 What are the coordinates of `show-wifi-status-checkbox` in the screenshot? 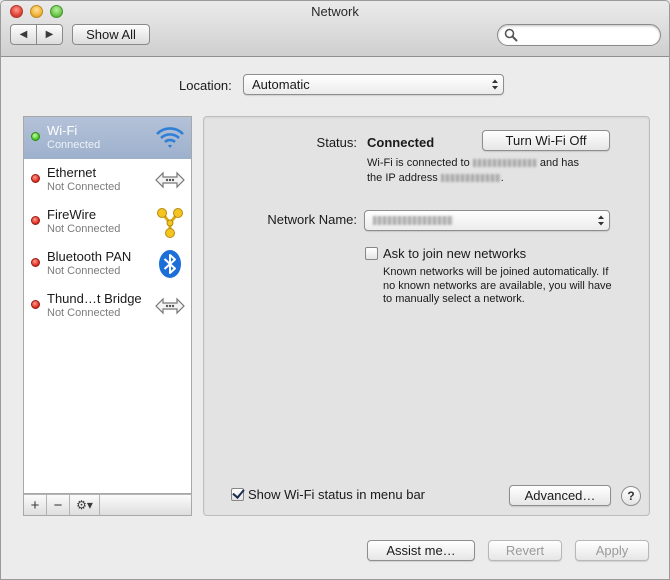 It's located at (237, 494).